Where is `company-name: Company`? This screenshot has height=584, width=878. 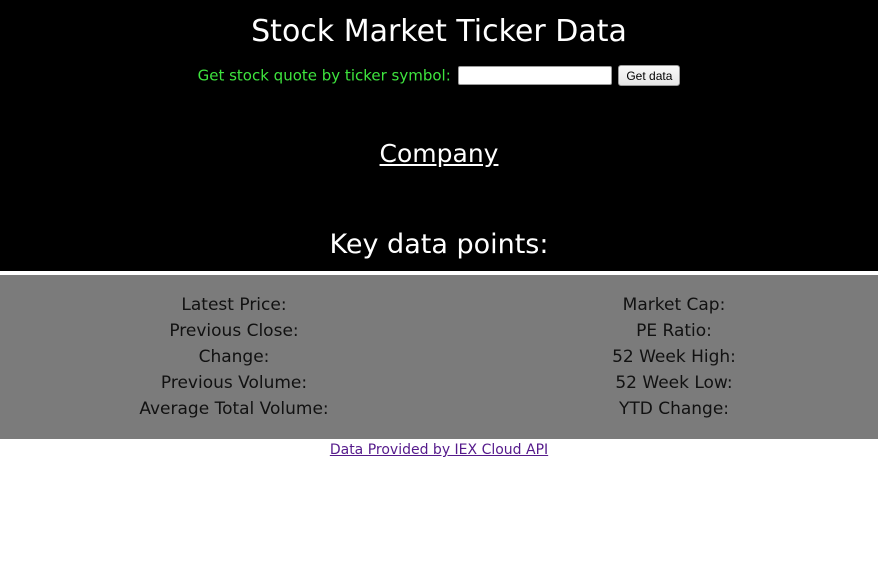 company-name: Company is located at coordinates (439, 153).